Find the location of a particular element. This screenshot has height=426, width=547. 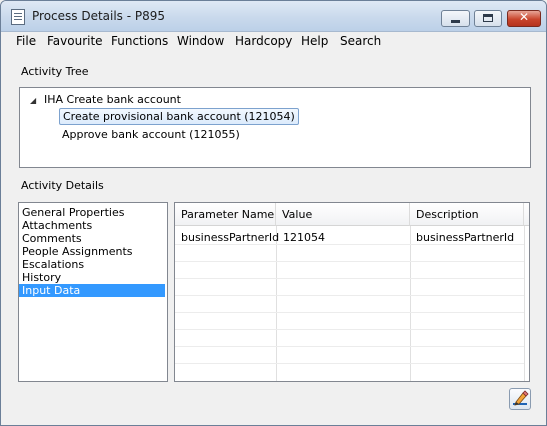

list-item-input-data: Input Data is located at coordinates (92, 290).